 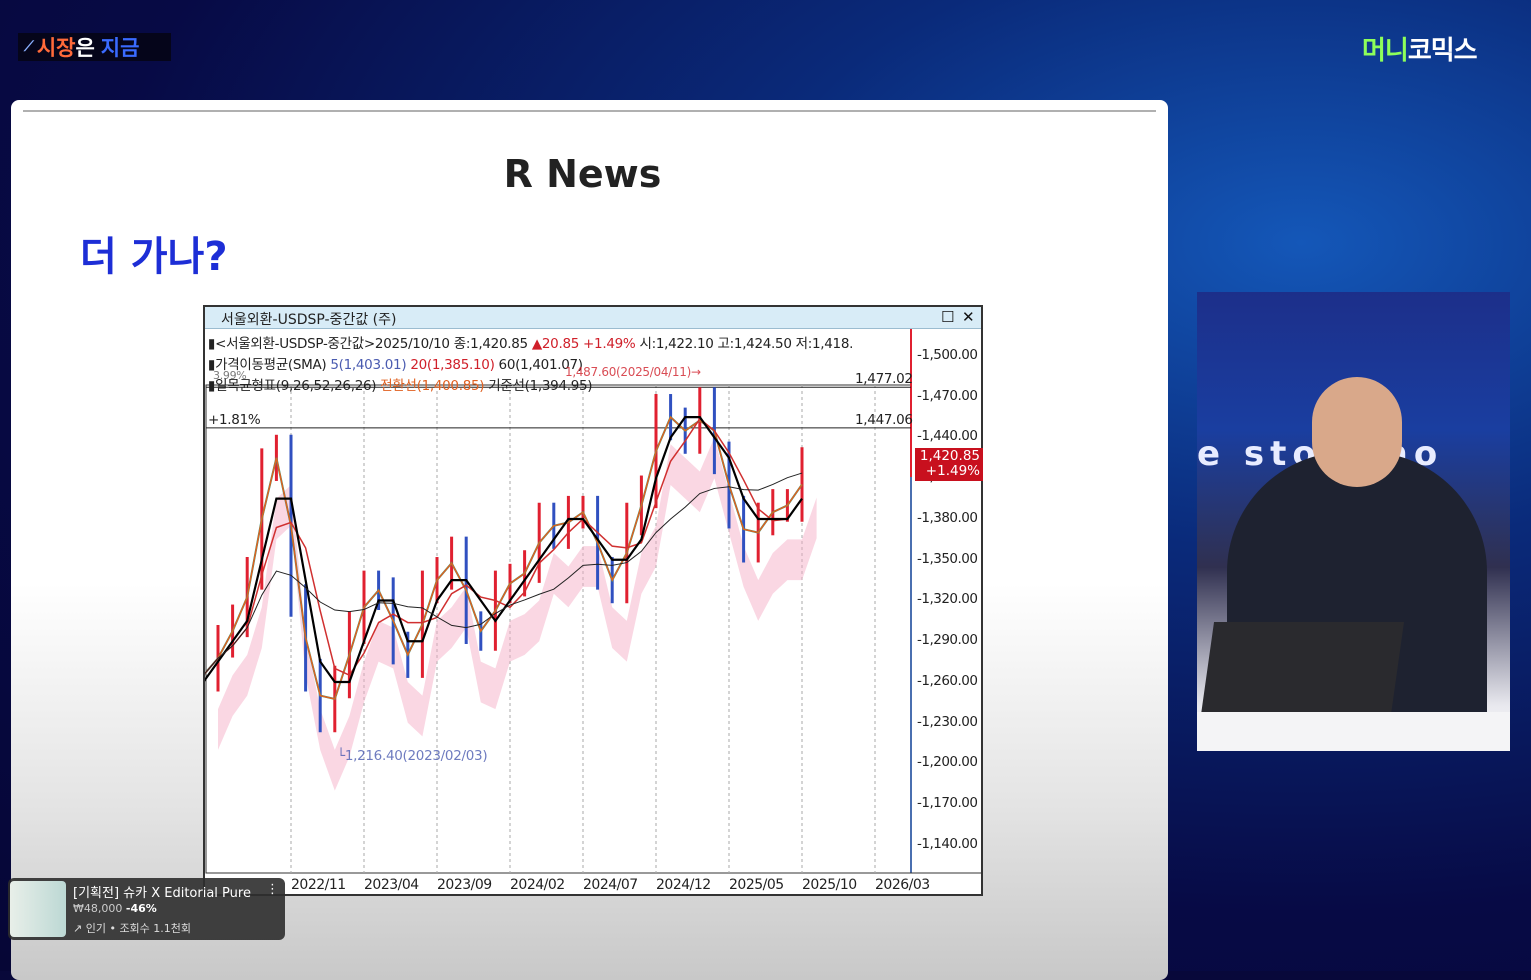 I want to click on divider, so click(x=589, y=111).